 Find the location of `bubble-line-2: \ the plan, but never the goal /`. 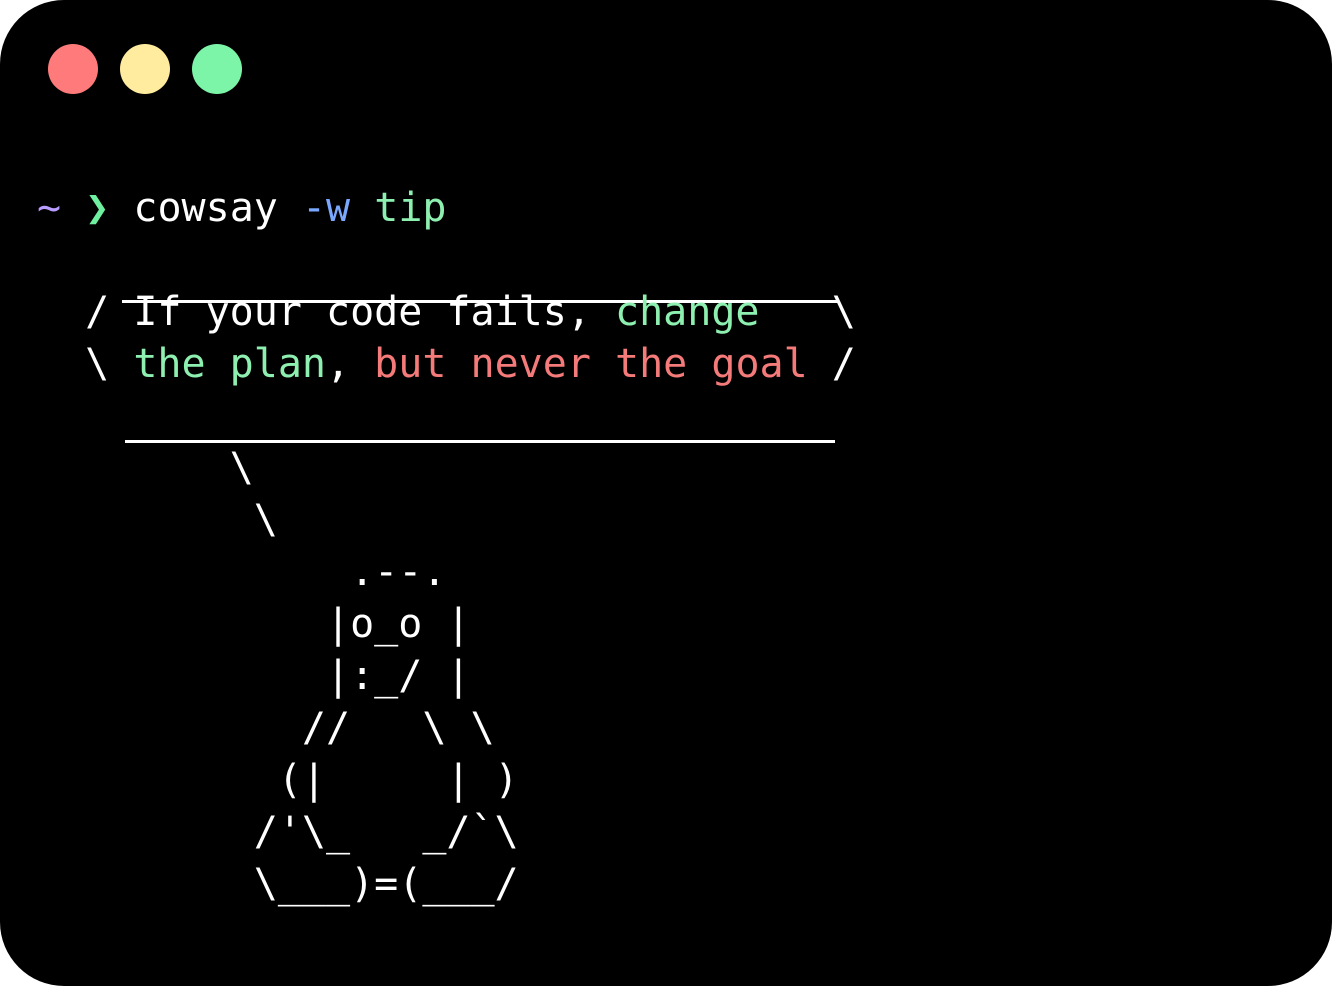

bubble-line-2: \ the plan, but never the goal / is located at coordinates (446, 364).